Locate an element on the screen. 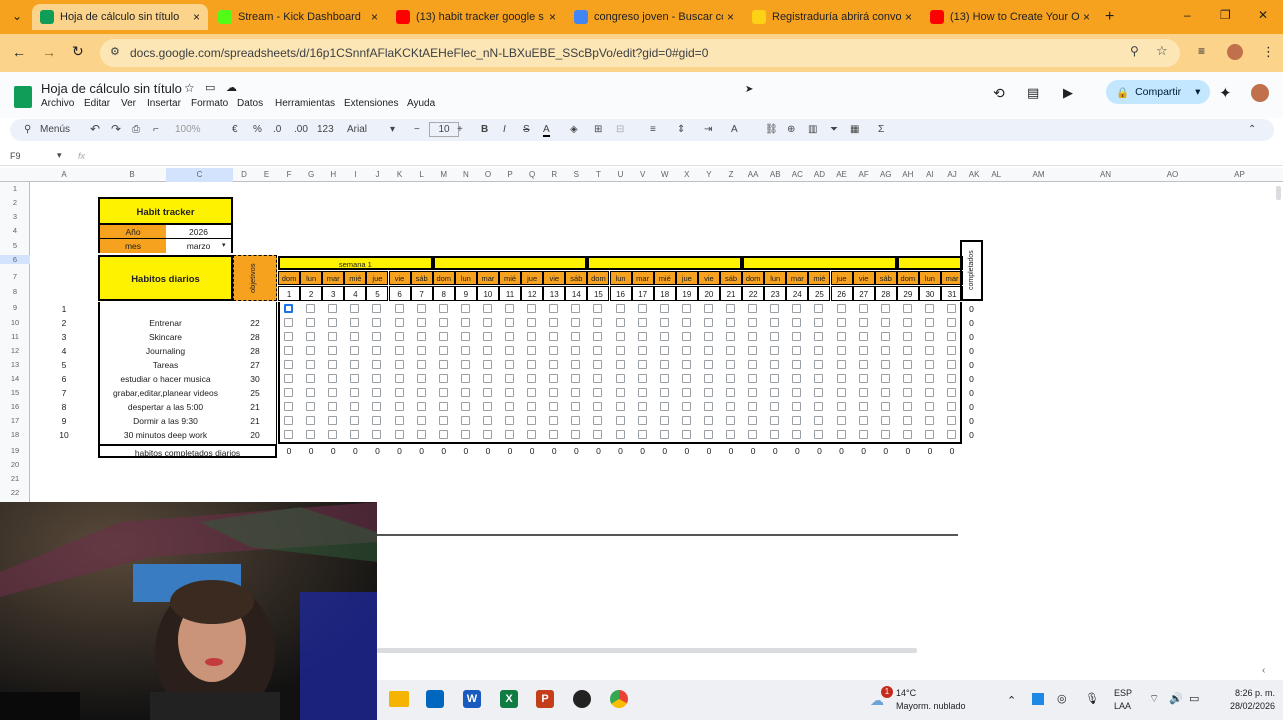 The height and width of the screenshot is (720, 1283). tab-search-icon: ⌄ is located at coordinates (17, 16).